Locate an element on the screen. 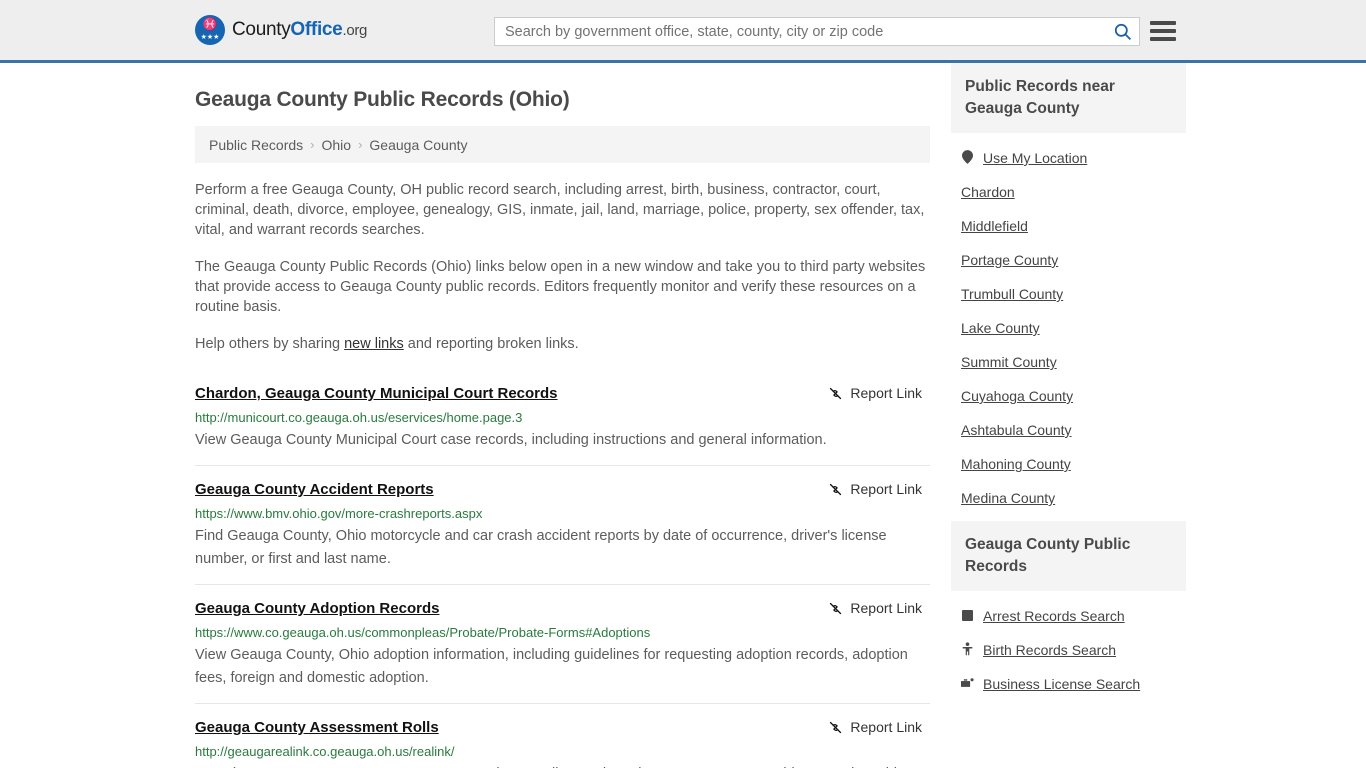  search-bar is located at coordinates (817, 31).